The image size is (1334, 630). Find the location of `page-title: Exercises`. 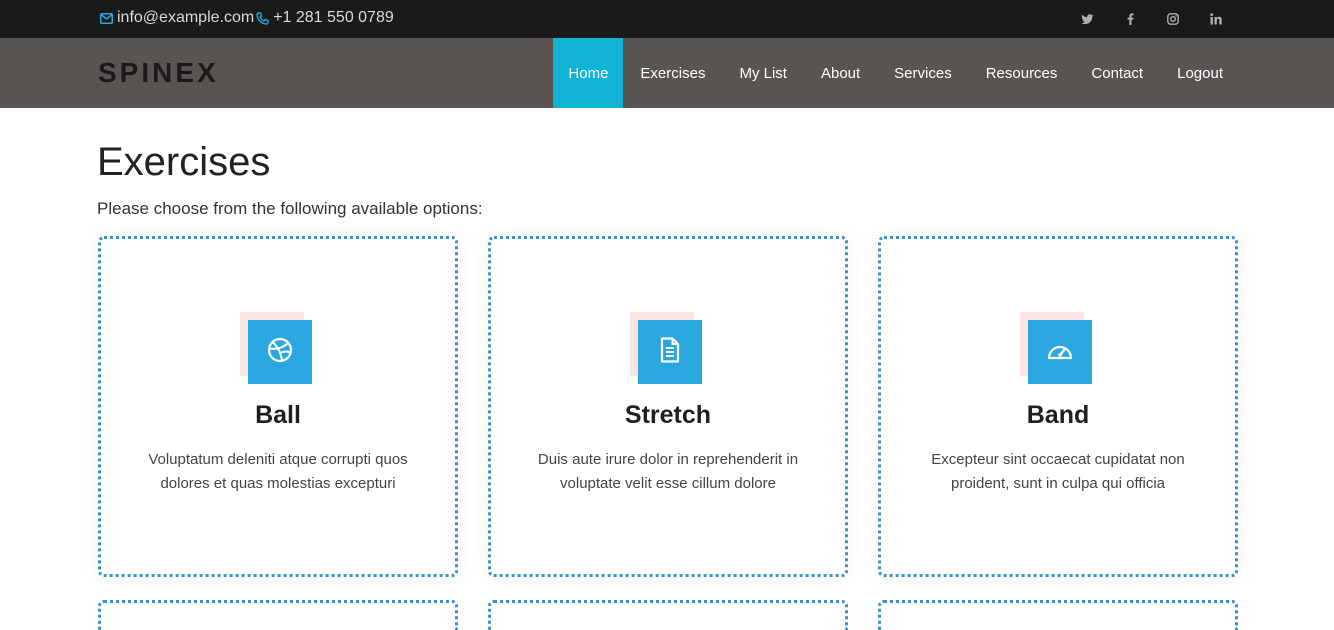

page-title: Exercises is located at coordinates (184, 162).